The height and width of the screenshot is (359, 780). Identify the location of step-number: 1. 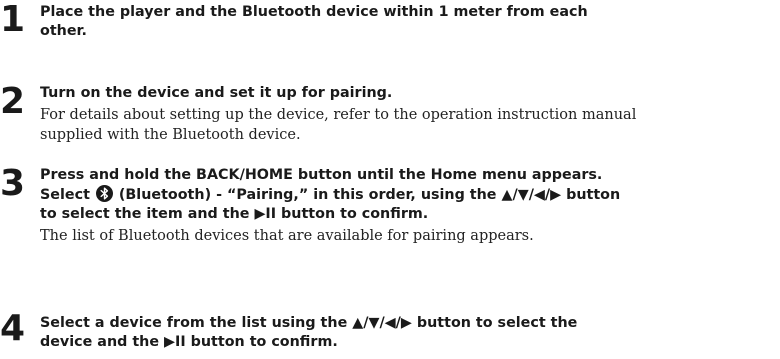
(13, 20).